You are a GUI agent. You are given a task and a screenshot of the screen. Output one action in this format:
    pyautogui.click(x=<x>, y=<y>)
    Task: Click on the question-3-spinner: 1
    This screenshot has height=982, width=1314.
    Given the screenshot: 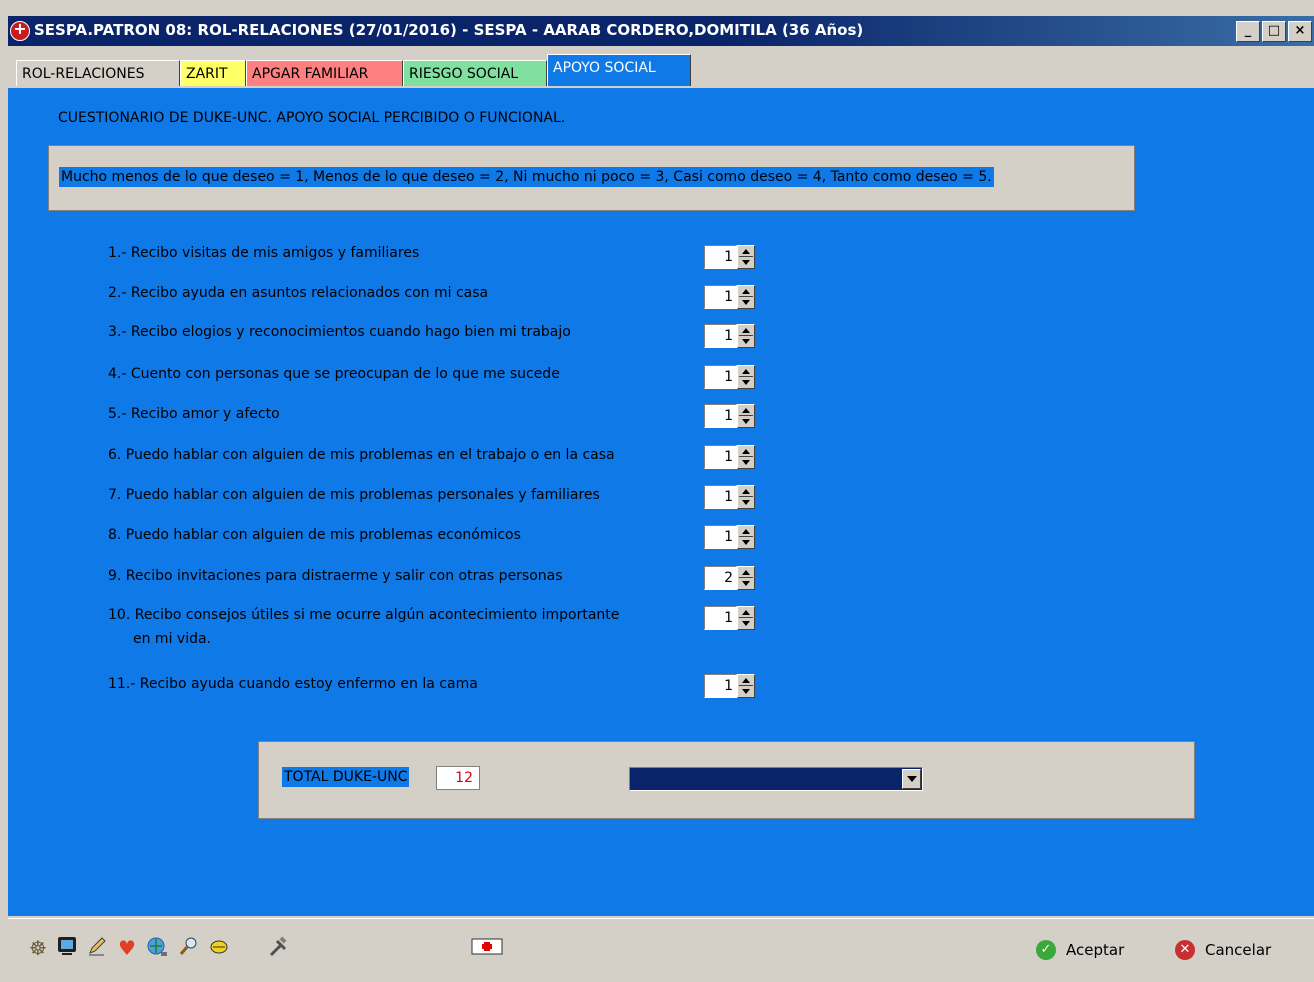 What is the action you would take?
    pyautogui.click(x=729, y=336)
    